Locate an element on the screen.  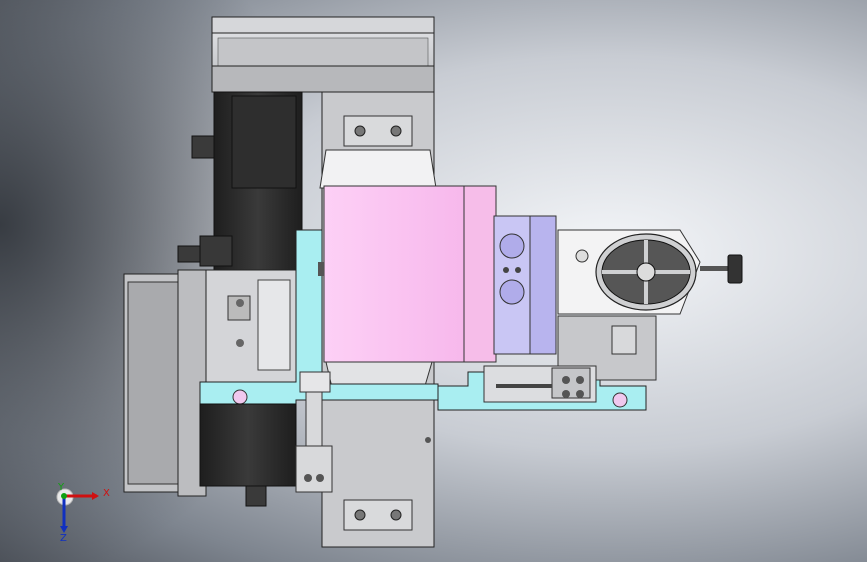
z-axis-label: Z is located at coordinates (63, 538).